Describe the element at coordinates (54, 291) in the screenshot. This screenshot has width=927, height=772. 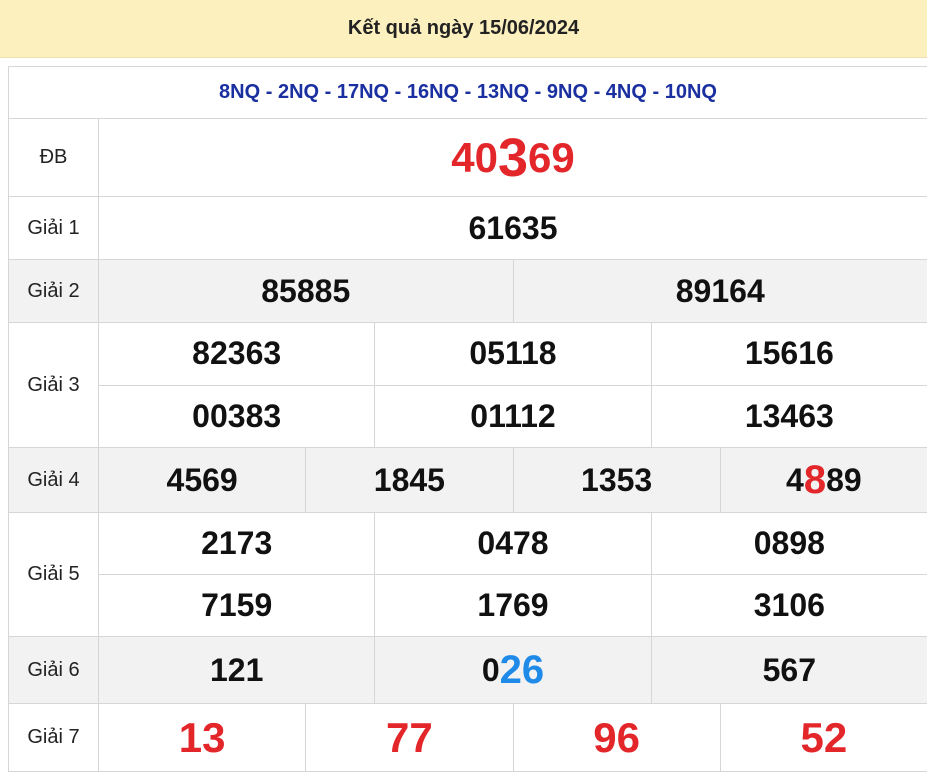
I see `prize-label-2: Giải 2` at that location.